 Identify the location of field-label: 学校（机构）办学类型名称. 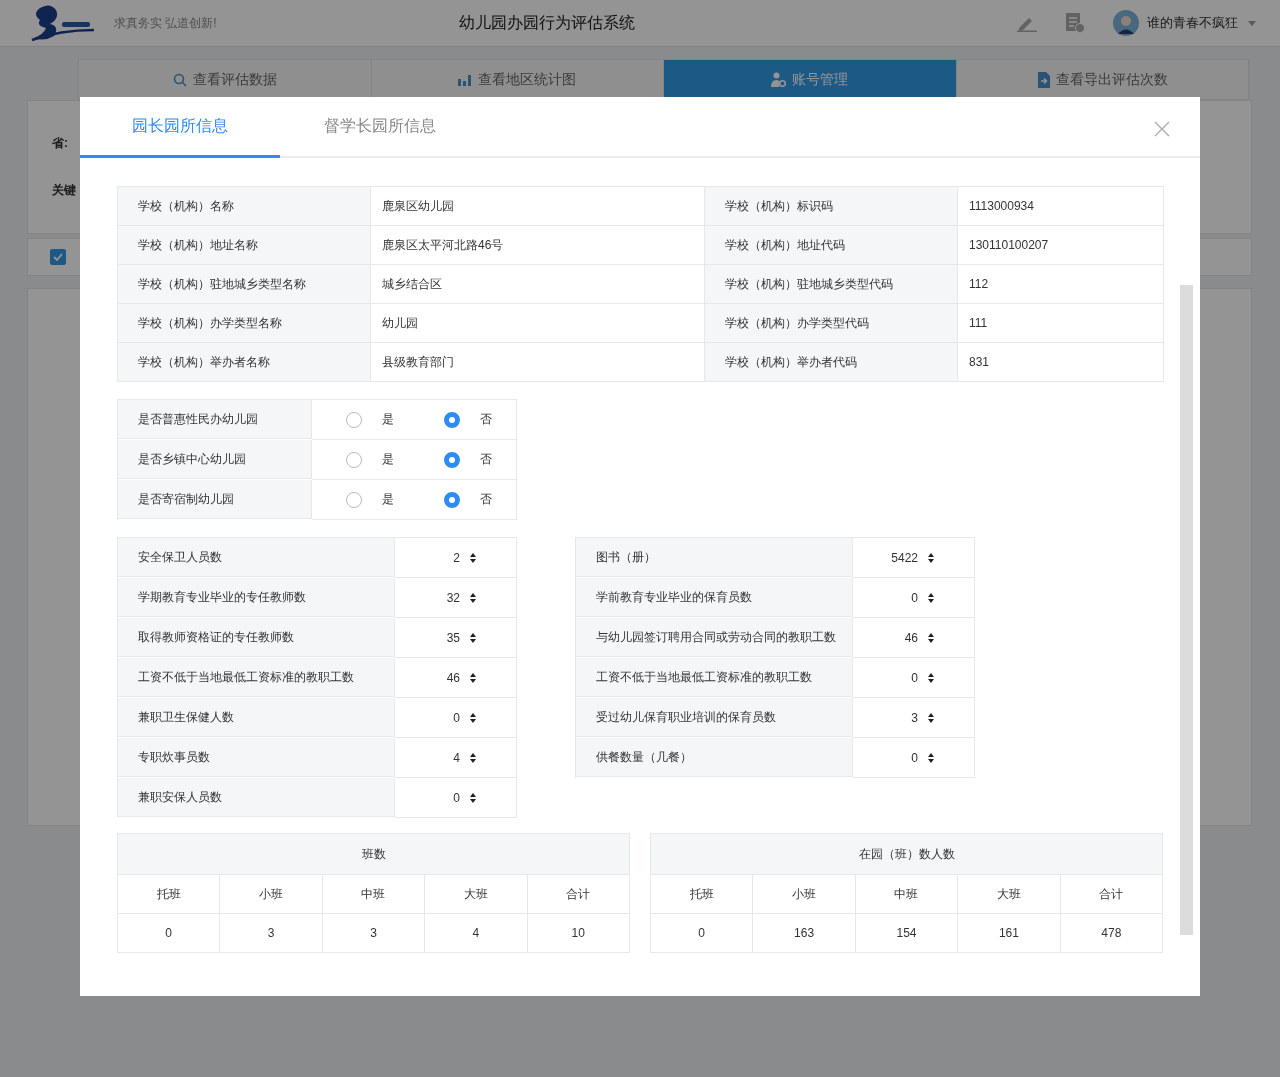
(244, 323).